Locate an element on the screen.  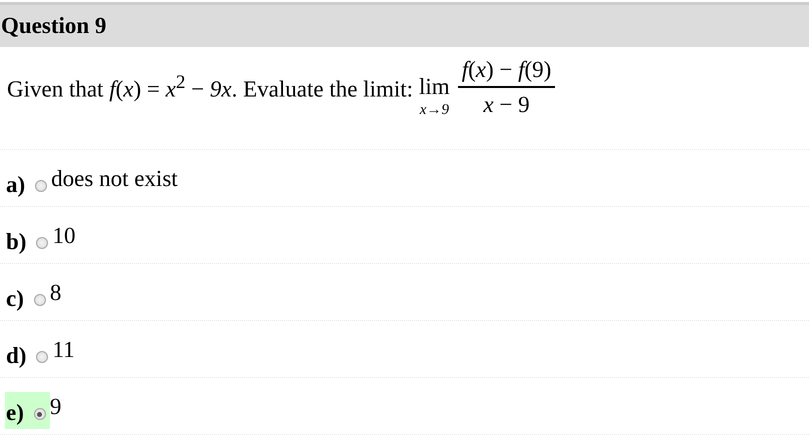
limit-operator: lim is located at coordinates (434, 86).